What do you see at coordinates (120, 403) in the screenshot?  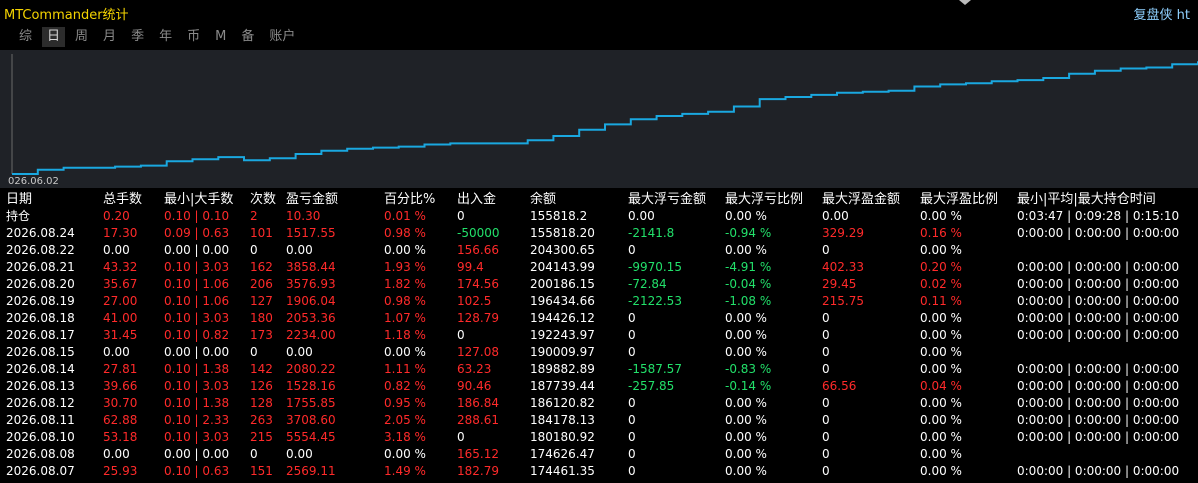 I see `cell-total-lots: 30.70` at bounding box center [120, 403].